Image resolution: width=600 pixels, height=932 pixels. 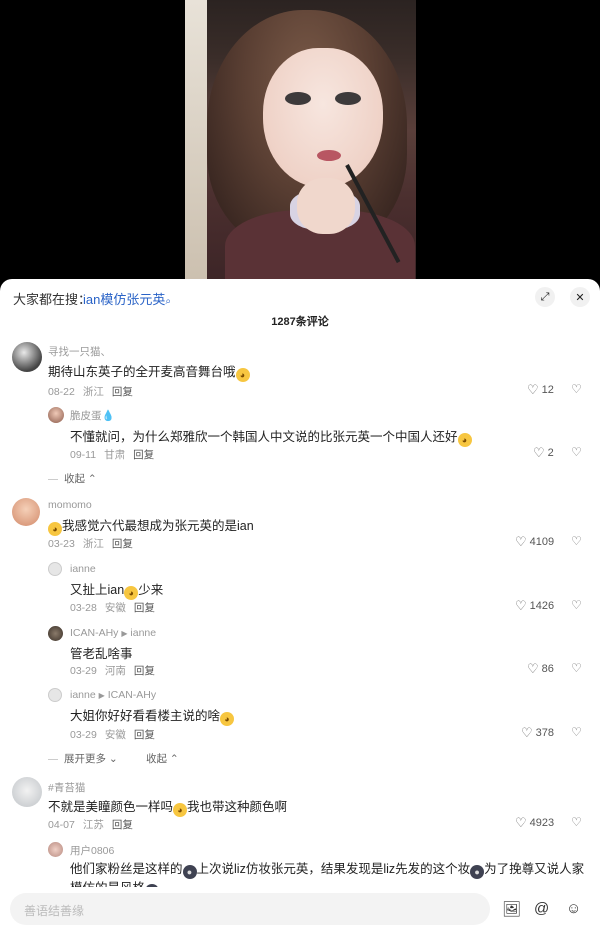 I want to click on trending-prefix: 大家都在搜：, so click(x=52, y=299).